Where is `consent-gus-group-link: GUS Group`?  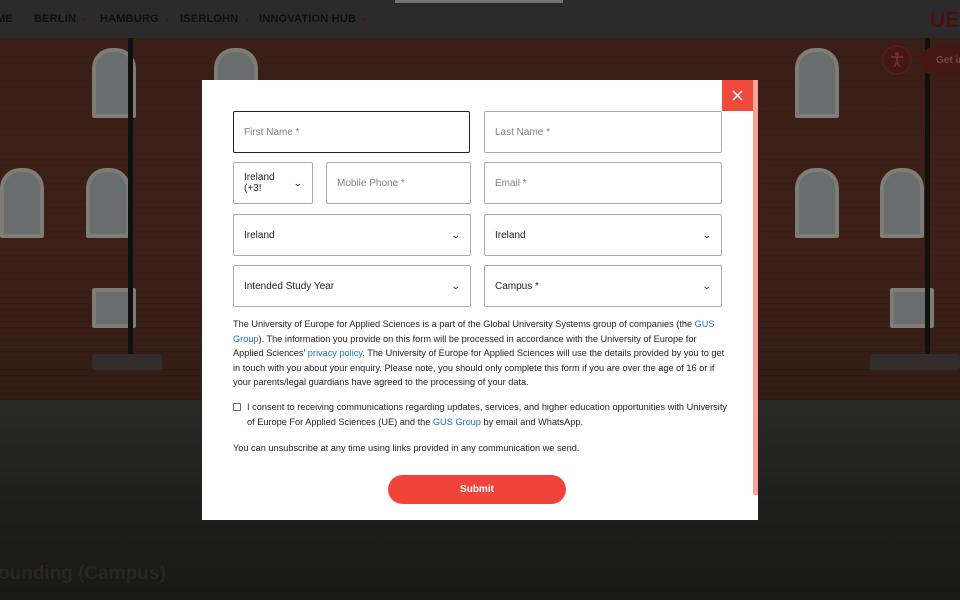
consent-gus-group-link: GUS Group is located at coordinates (457, 422).